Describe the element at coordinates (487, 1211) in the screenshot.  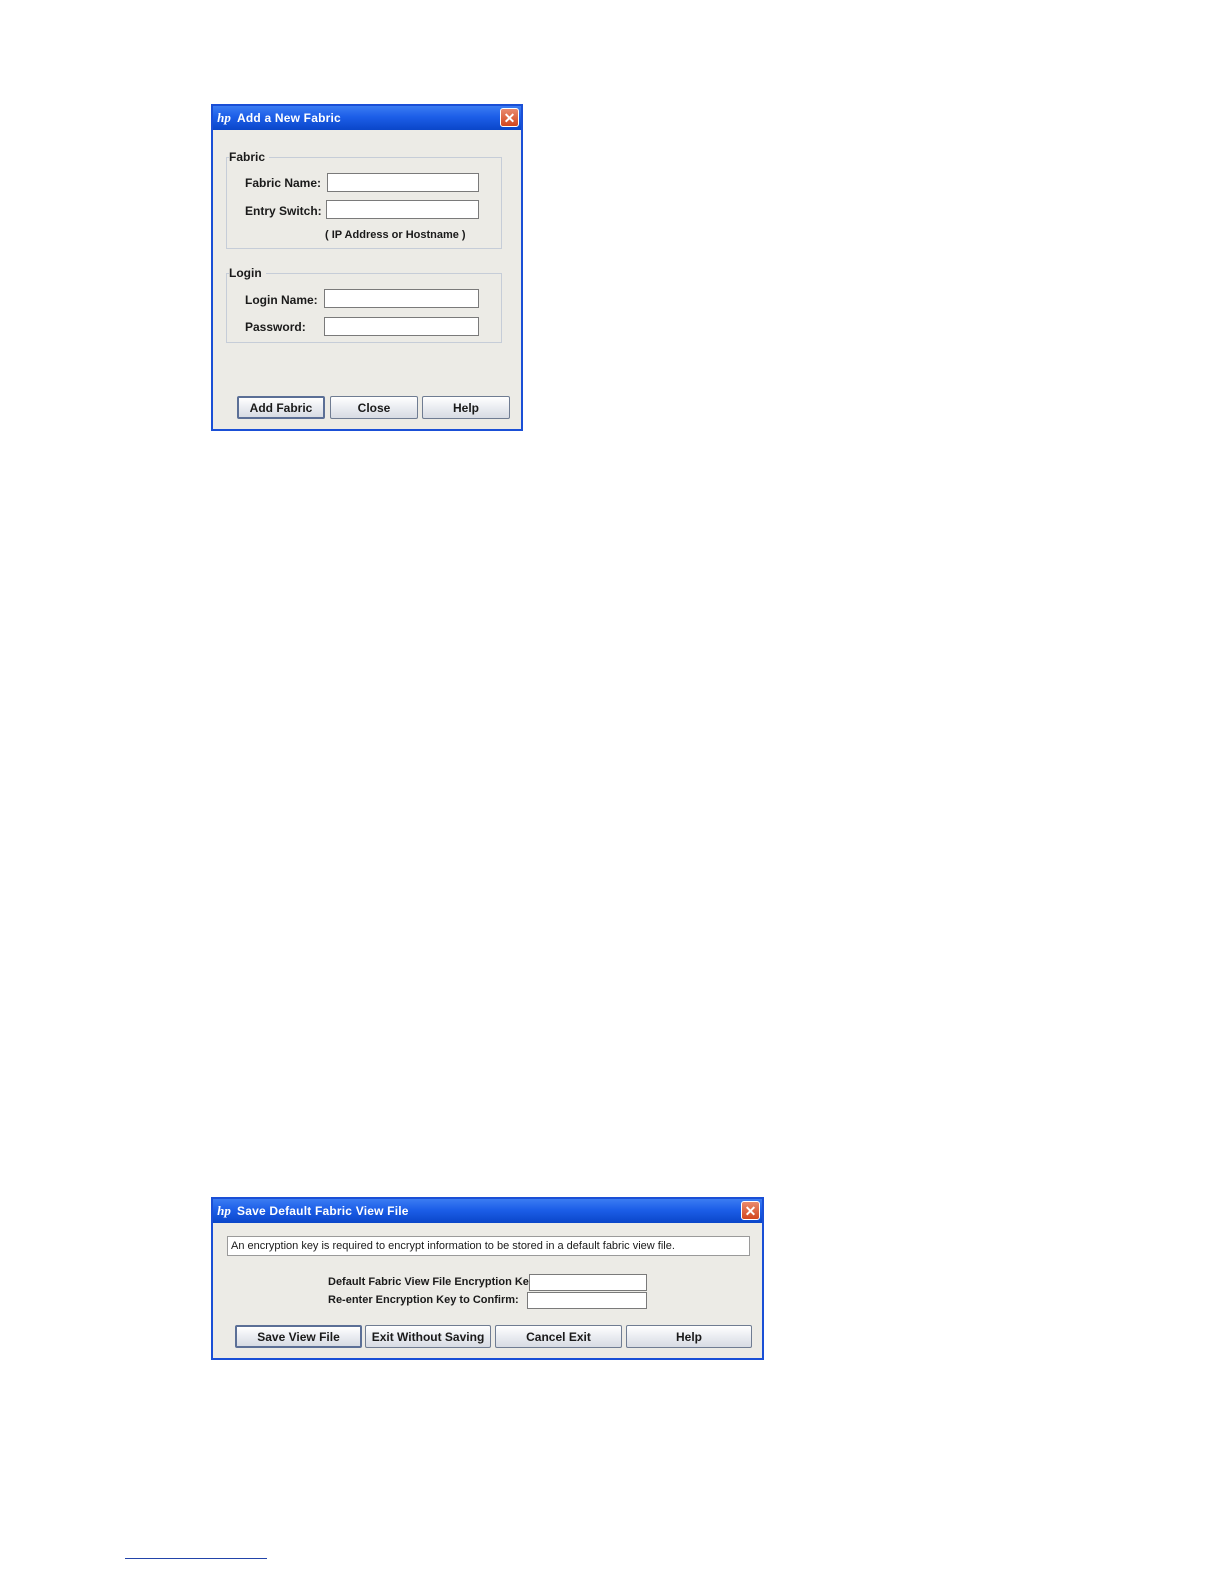
I see `save-view-titlebar: hp Save Default Fabric View File ✕` at that location.